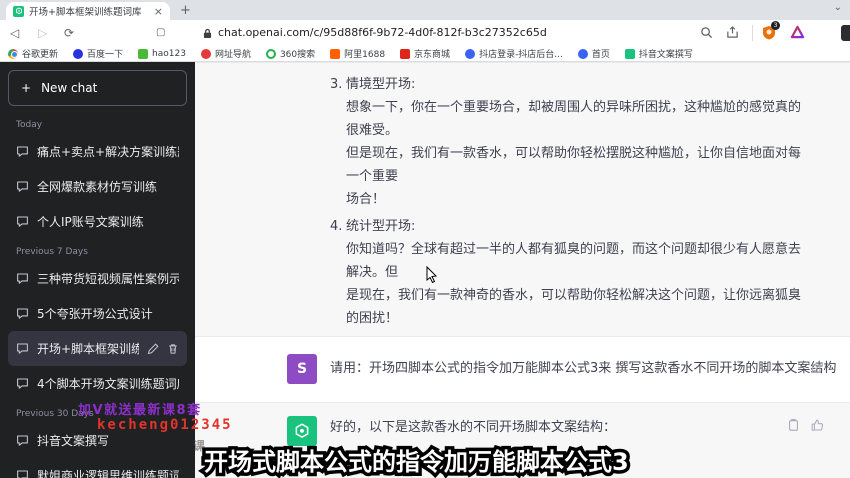 The image size is (850, 478). Describe the element at coordinates (97, 278) in the screenshot. I see `sidebar-item: 三种带货短视频属性案例示范` at that location.